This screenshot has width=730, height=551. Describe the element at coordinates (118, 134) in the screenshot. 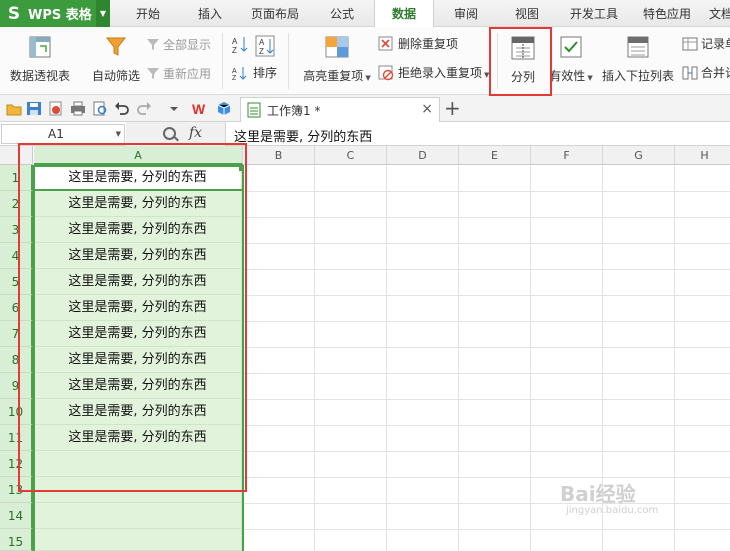

I see `name-box-dropdown-icon: ▼` at that location.